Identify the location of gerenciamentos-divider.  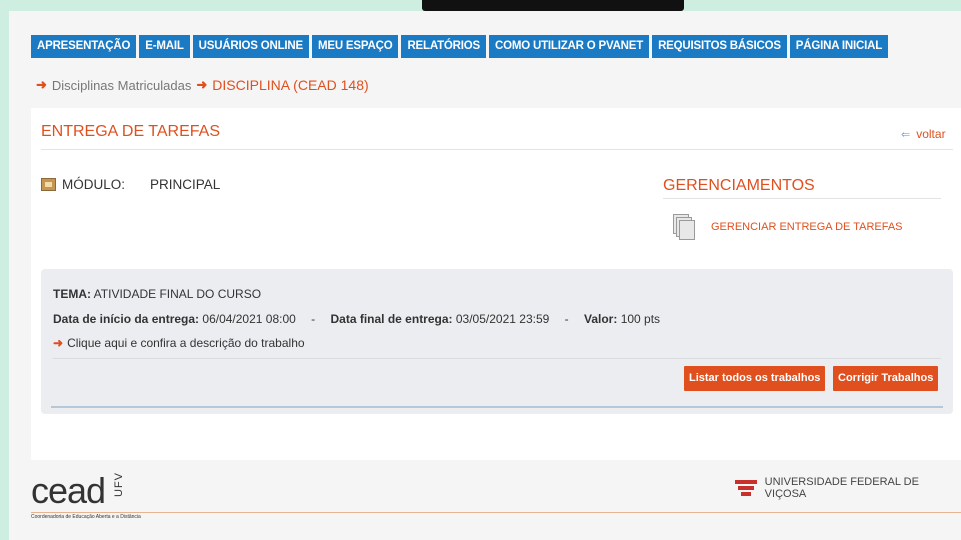
(802, 198).